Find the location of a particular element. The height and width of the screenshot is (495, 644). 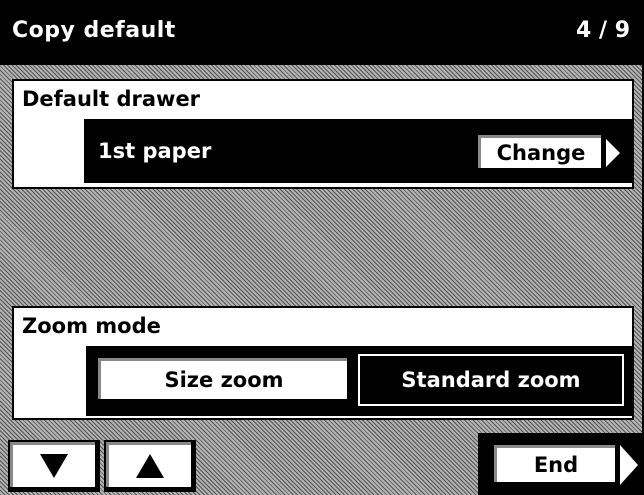

scroll-up-button is located at coordinates (150, 466).